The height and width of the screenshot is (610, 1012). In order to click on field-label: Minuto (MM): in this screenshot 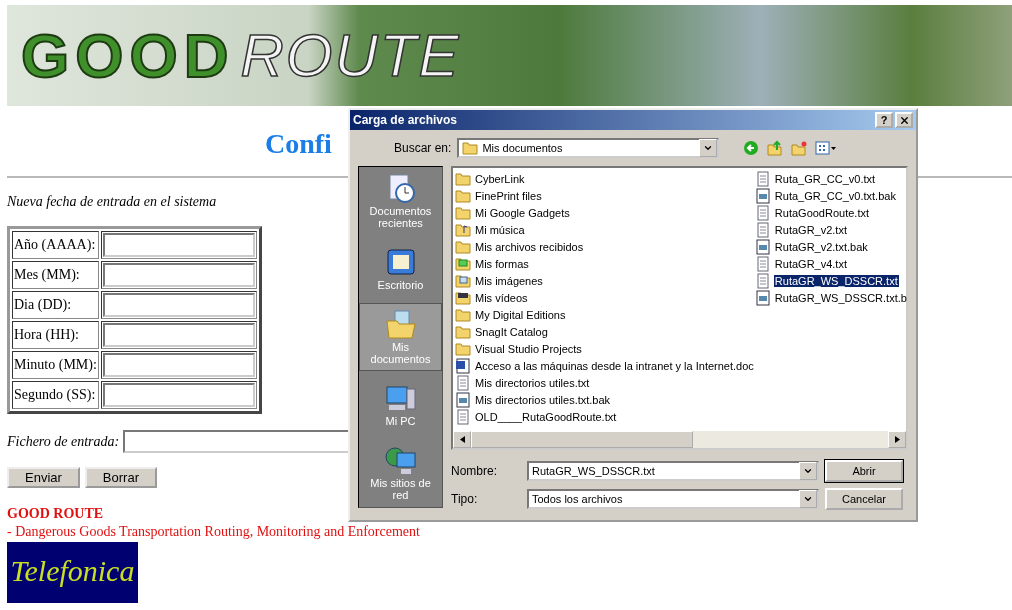, I will do `click(55, 365)`.